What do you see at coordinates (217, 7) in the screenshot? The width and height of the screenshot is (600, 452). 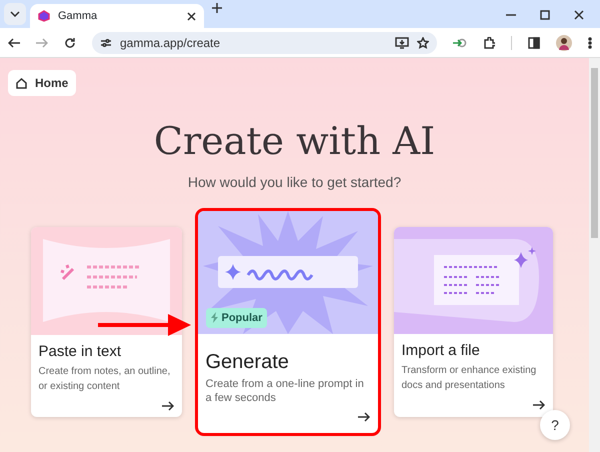 I see `new-tab-icon` at bounding box center [217, 7].